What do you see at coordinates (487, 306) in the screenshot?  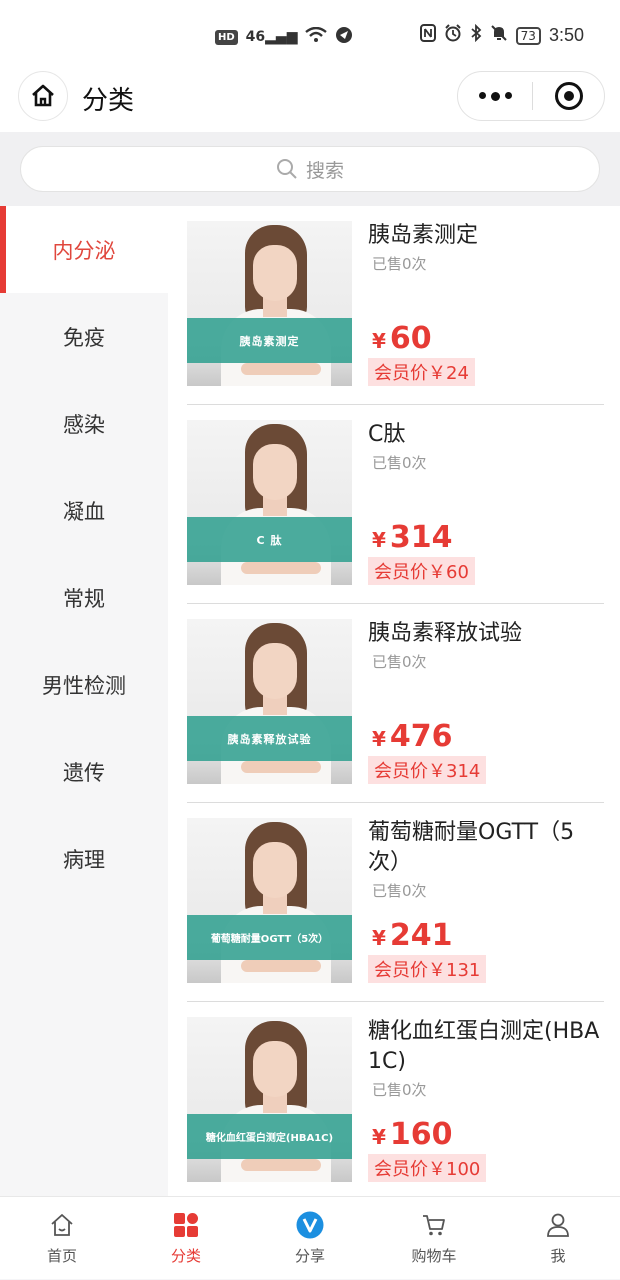 I see `product-info: 胰岛素测定 已售0次 ¥60 会员价￥24` at bounding box center [487, 306].